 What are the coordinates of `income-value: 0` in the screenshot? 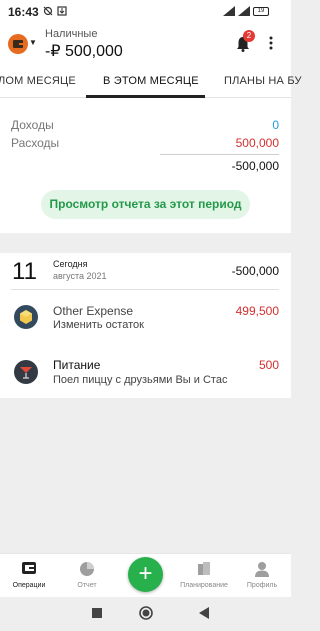 It's located at (275, 125).